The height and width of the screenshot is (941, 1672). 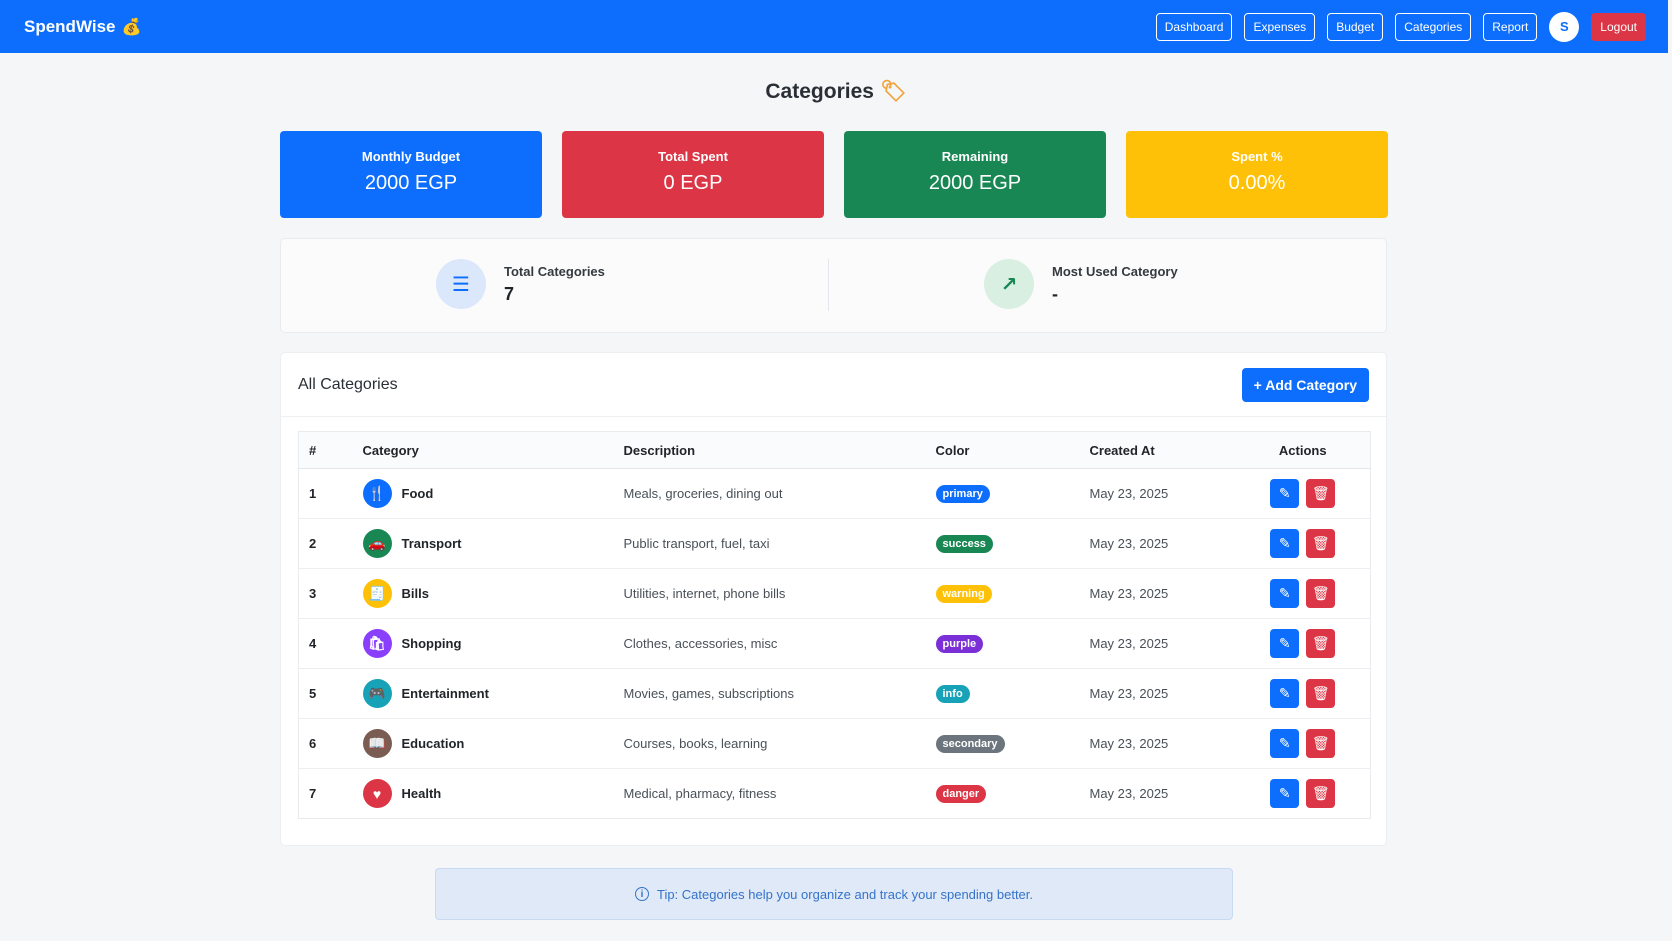 What do you see at coordinates (520, 284) in the screenshot?
I see `total-categories-summary: ☰ Total Categories 7` at bounding box center [520, 284].